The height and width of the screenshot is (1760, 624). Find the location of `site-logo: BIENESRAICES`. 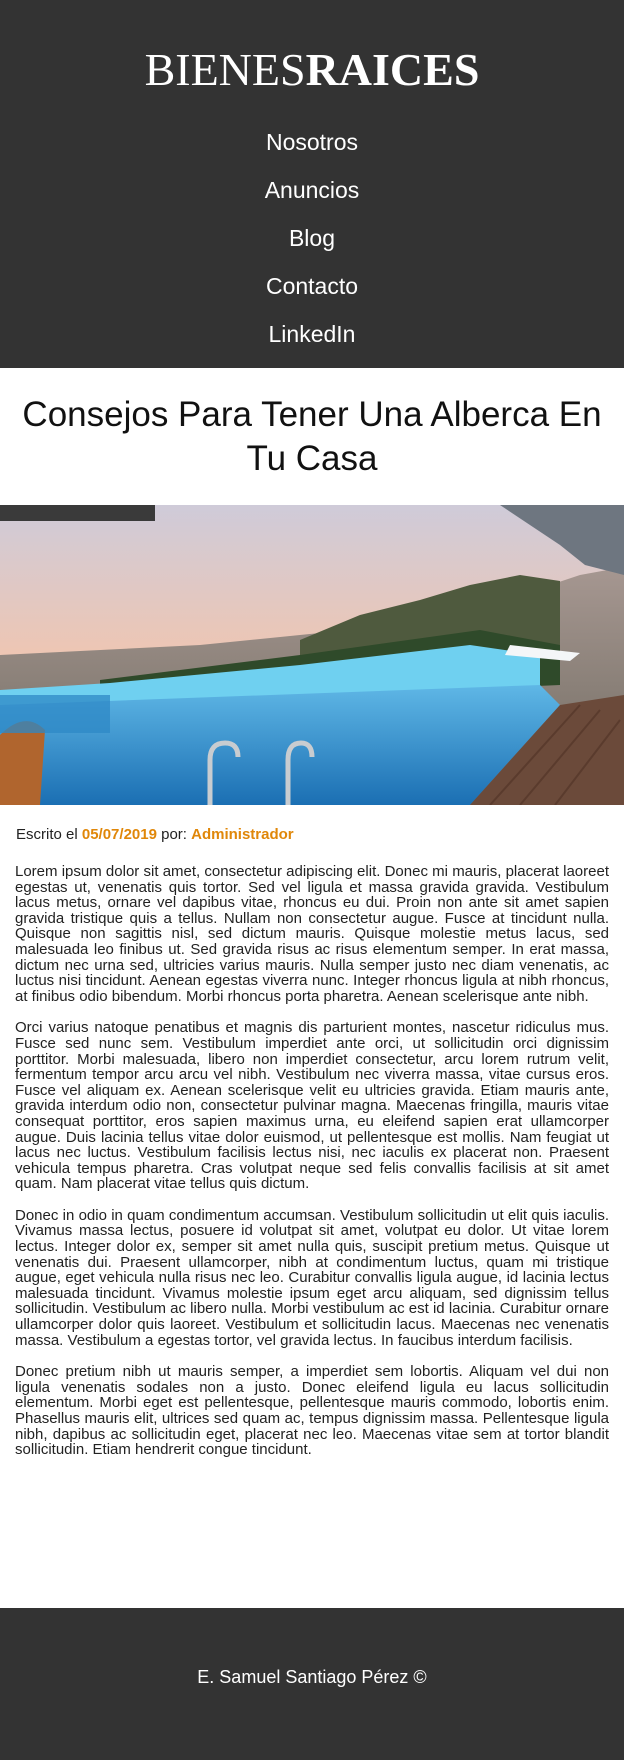

site-logo: BIENESRAICES is located at coordinates (312, 70).